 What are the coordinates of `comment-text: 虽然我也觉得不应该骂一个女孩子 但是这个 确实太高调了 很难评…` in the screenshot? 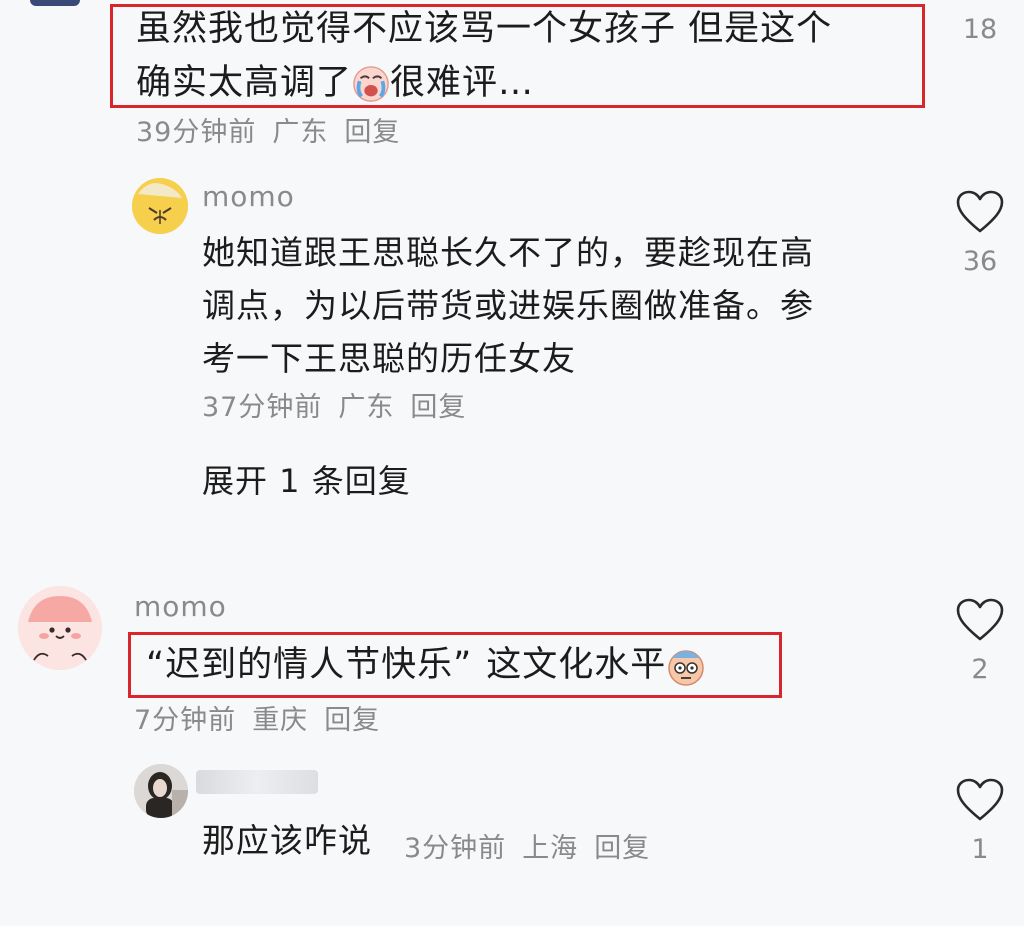 It's located at (484, 56).